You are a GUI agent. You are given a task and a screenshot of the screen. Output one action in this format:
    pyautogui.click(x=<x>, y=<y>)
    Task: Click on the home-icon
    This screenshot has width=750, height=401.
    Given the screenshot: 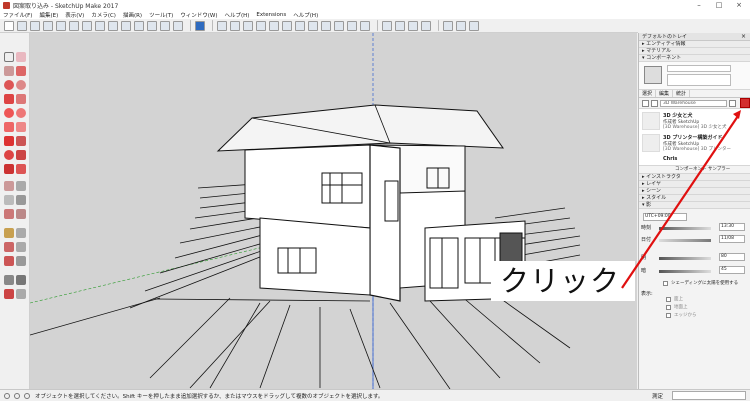 What is the action you would take?
    pyautogui.click(x=387, y=25)
    